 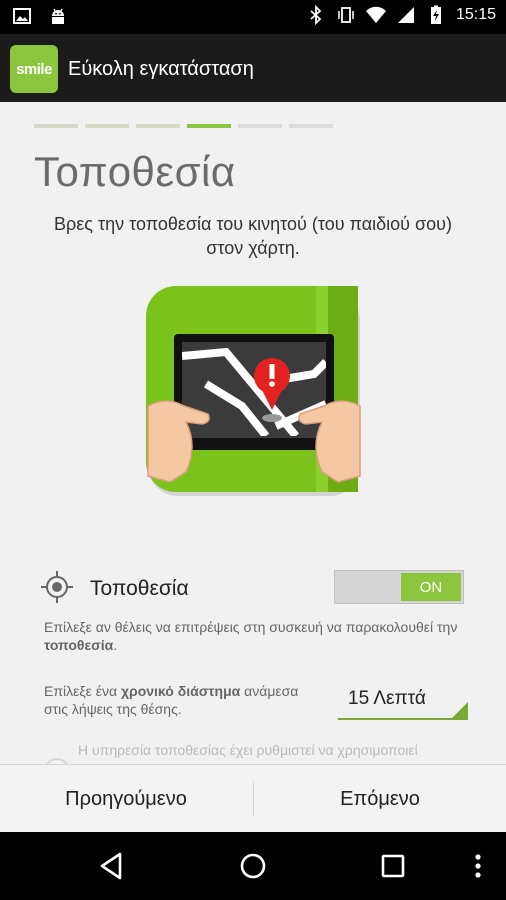 I want to click on wizard-progress, so click(x=183, y=126).